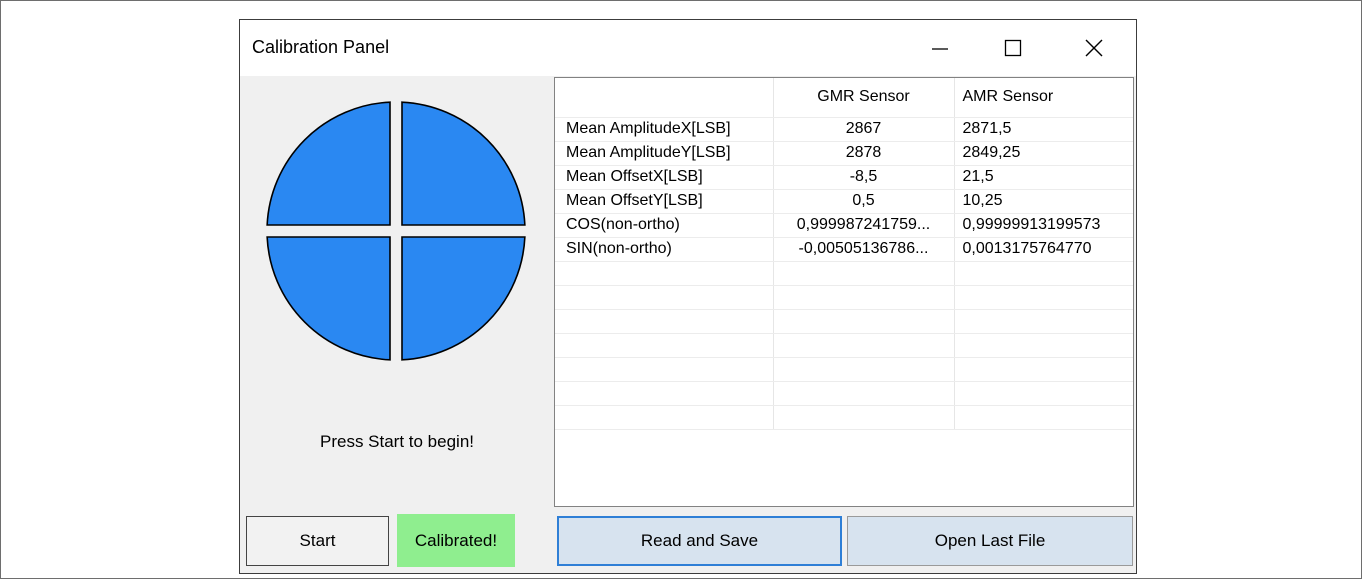 The height and width of the screenshot is (579, 1362). I want to click on open-last-file-button: Open Last File, so click(990, 541).